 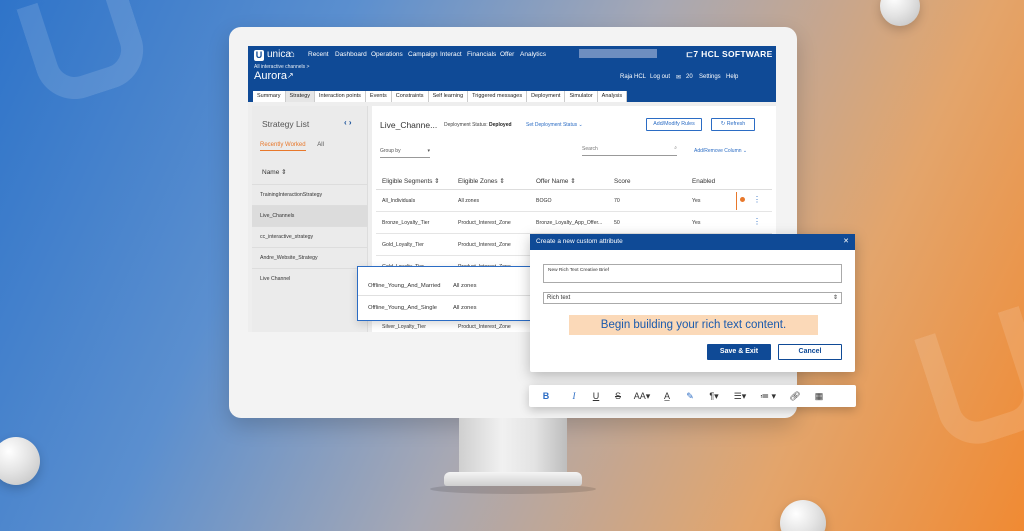 What do you see at coordinates (559, 298) in the screenshot?
I see `attribute-type-value: Rich text` at bounding box center [559, 298].